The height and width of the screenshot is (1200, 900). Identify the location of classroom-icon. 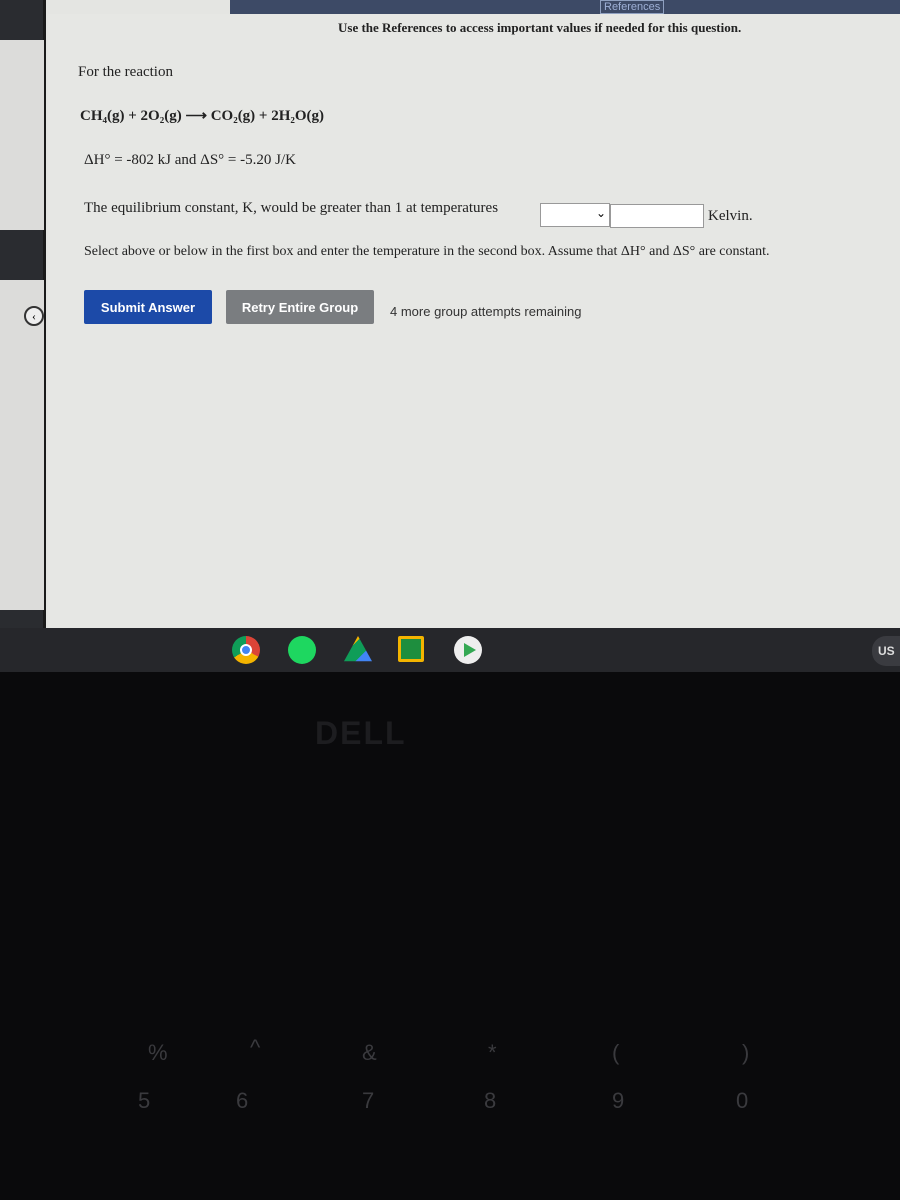
(411, 649).